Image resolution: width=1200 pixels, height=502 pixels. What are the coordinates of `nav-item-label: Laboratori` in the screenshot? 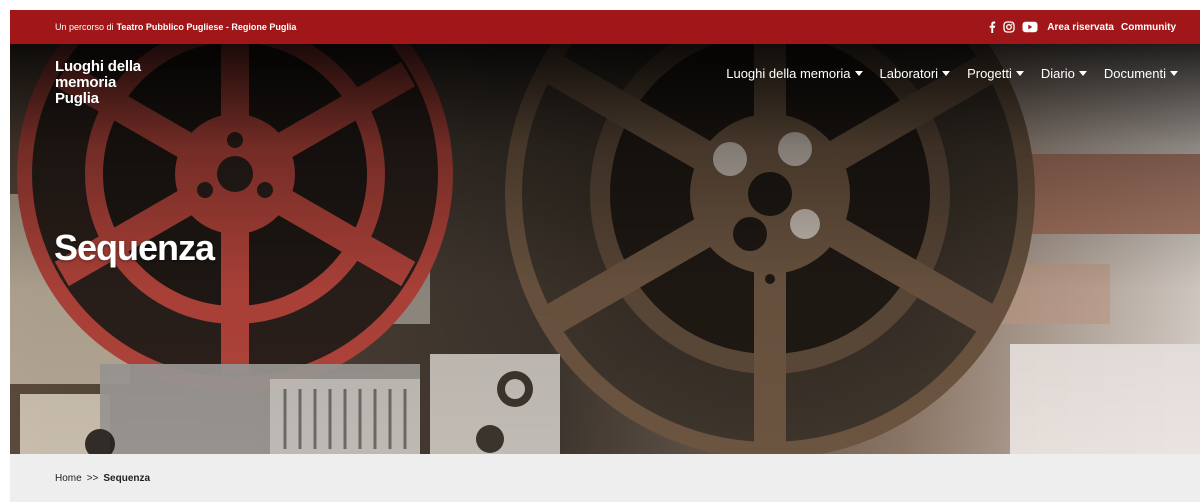 It's located at (909, 73).